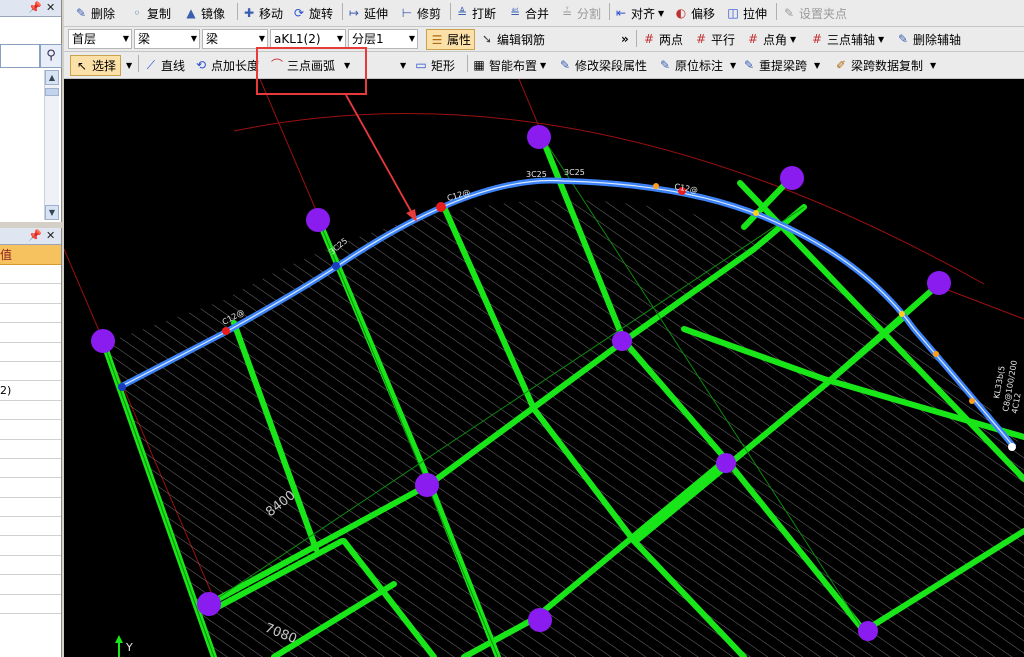 The image size is (1024, 657). I want to click on trim-button: ⊢ 修剪, so click(420, 13).